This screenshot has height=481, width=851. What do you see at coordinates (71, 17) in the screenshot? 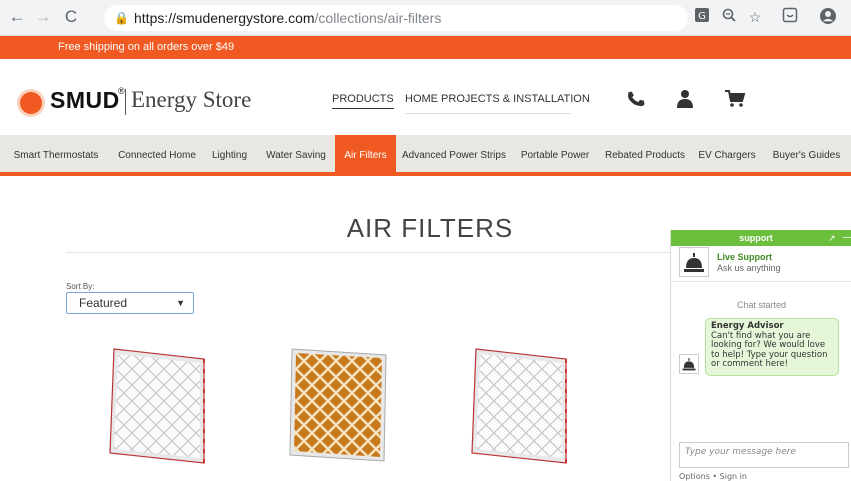
I see `reload-icon: C` at bounding box center [71, 17].